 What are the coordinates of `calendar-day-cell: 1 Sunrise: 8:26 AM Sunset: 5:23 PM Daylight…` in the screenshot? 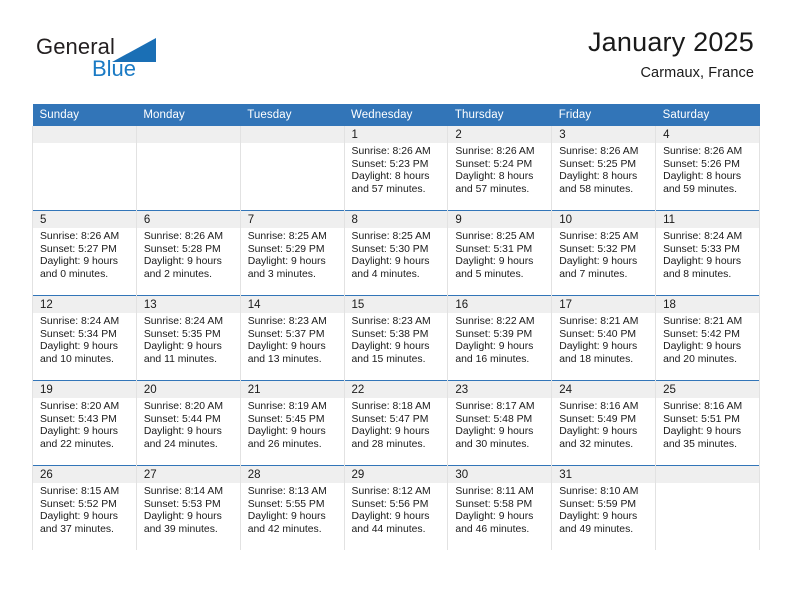 It's located at (396, 168).